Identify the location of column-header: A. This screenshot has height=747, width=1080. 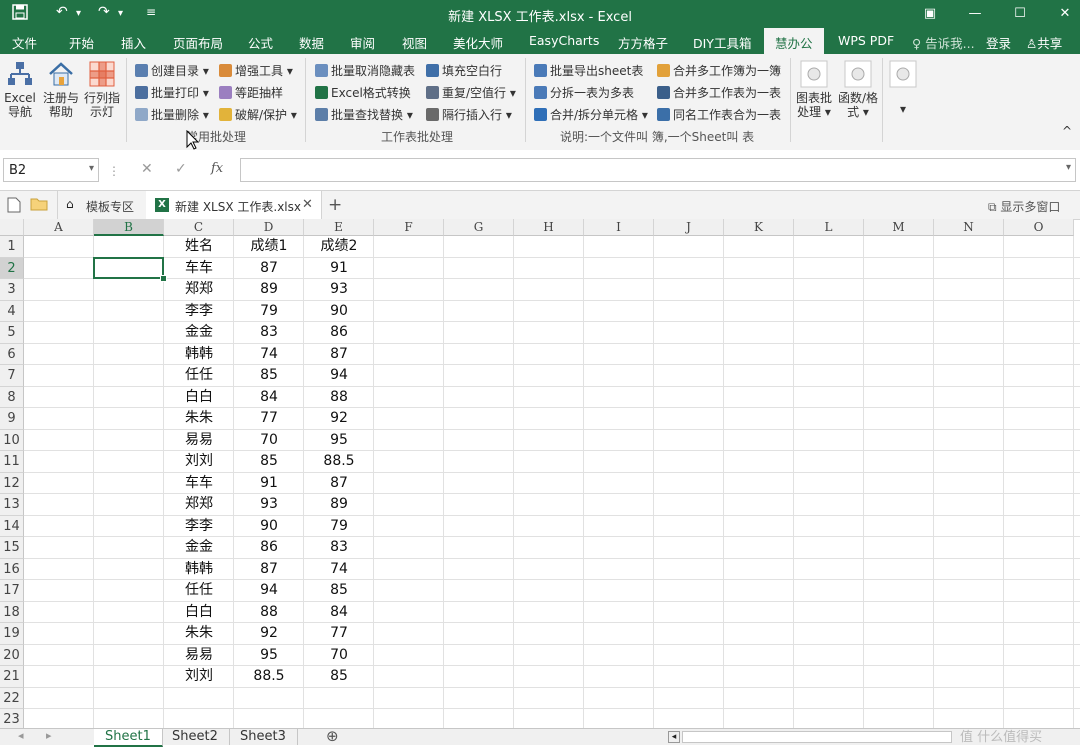
(59, 227).